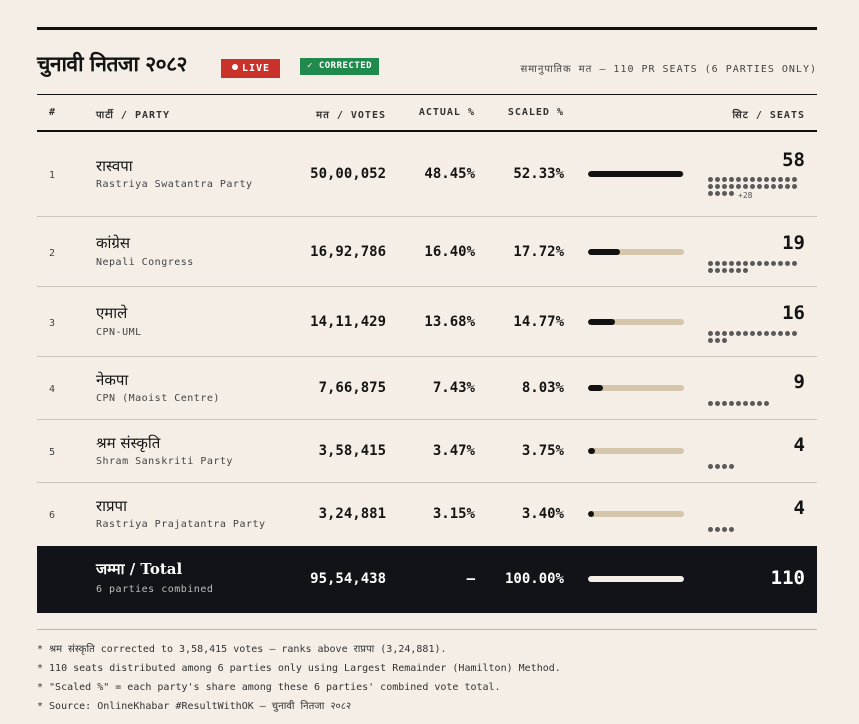 The width and height of the screenshot is (859, 724). What do you see at coordinates (793, 243) in the screenshot?
I see `party-seats: 19` at bounding box center [793, 243].